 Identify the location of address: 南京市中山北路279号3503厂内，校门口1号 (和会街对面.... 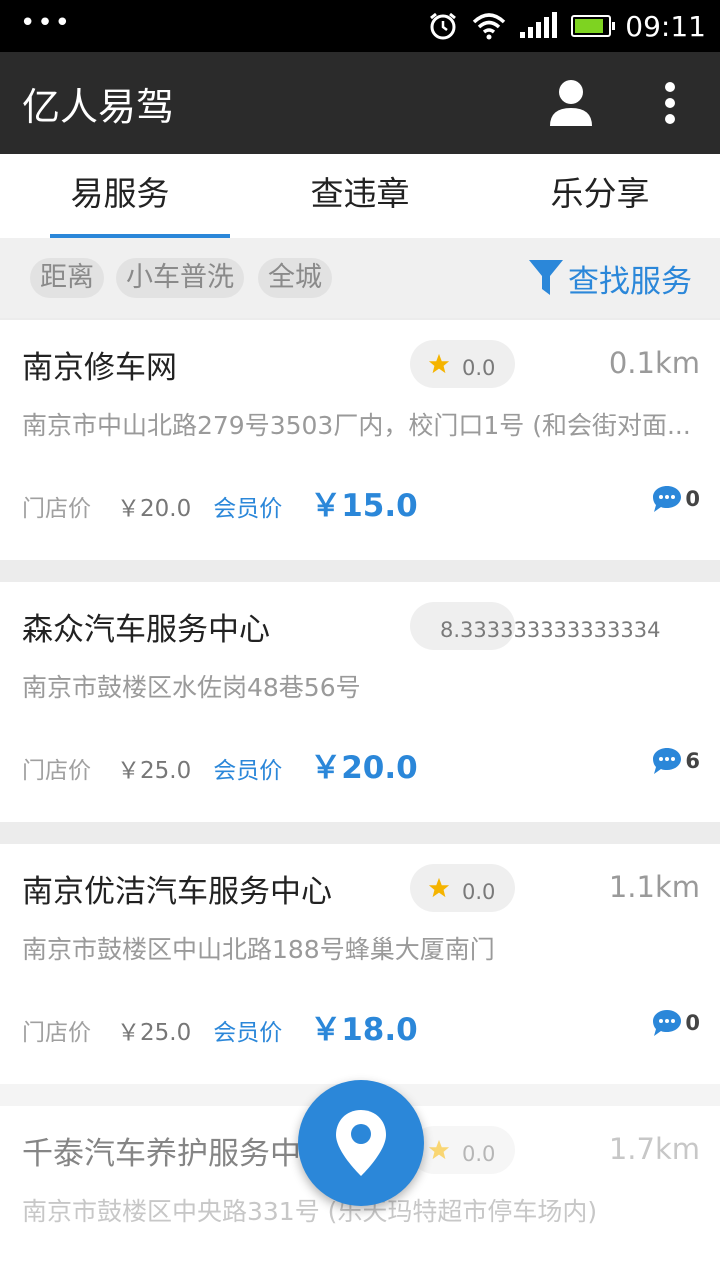
(356, 425).